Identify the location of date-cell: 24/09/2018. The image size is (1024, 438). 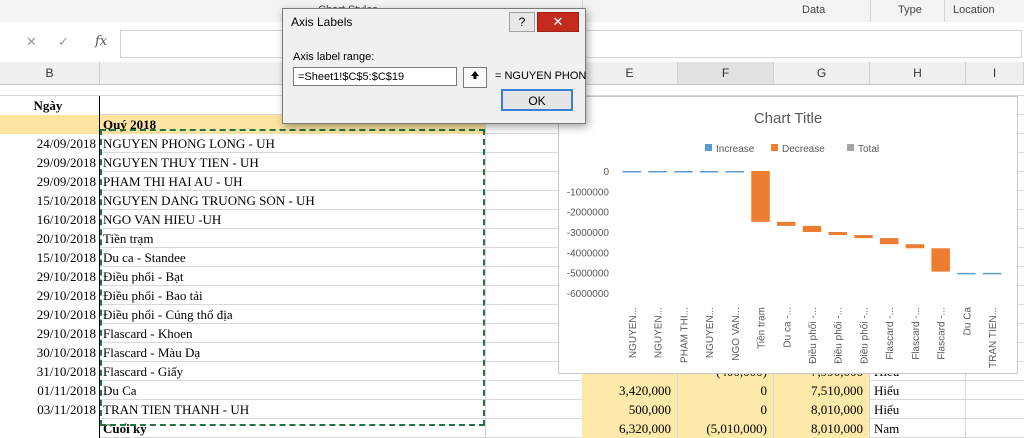
(50, 143).